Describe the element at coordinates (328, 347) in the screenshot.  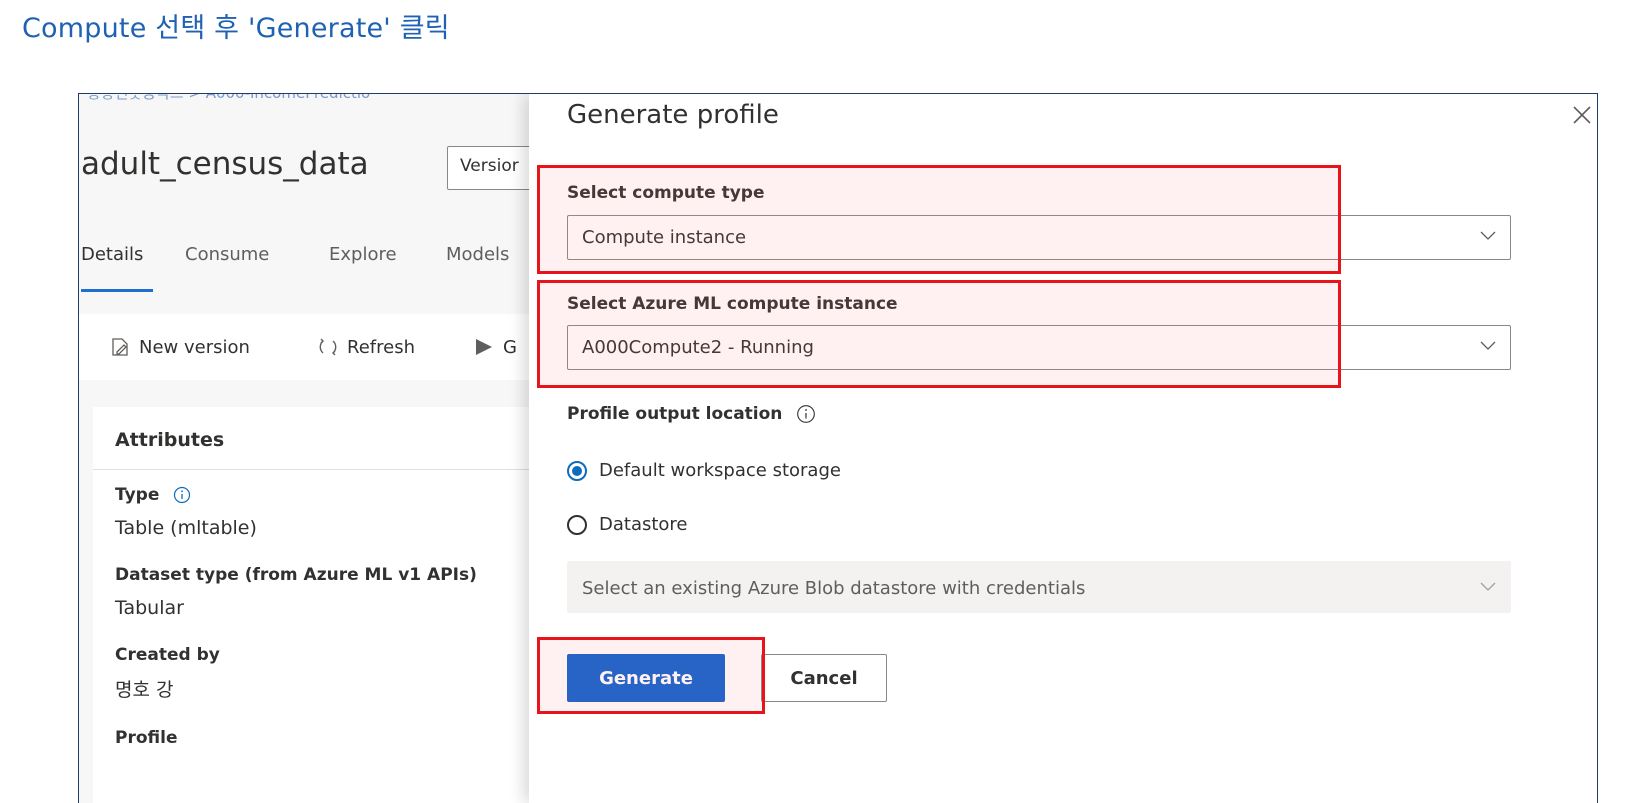
I see `refresh-icon` at that location.